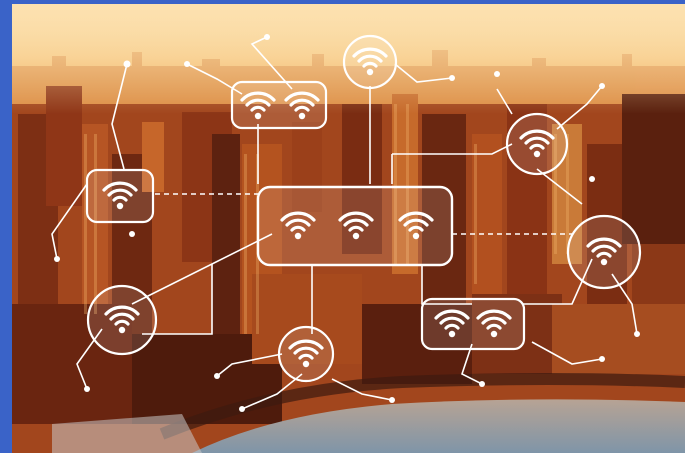  I want to click on wifi-hub-top-double, so click(279, 105).